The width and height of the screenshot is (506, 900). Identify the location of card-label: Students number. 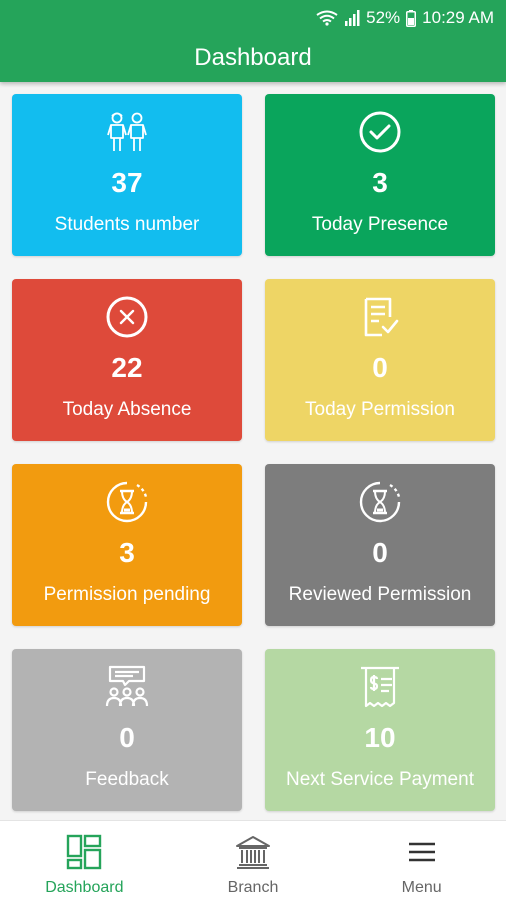
(127, 224).